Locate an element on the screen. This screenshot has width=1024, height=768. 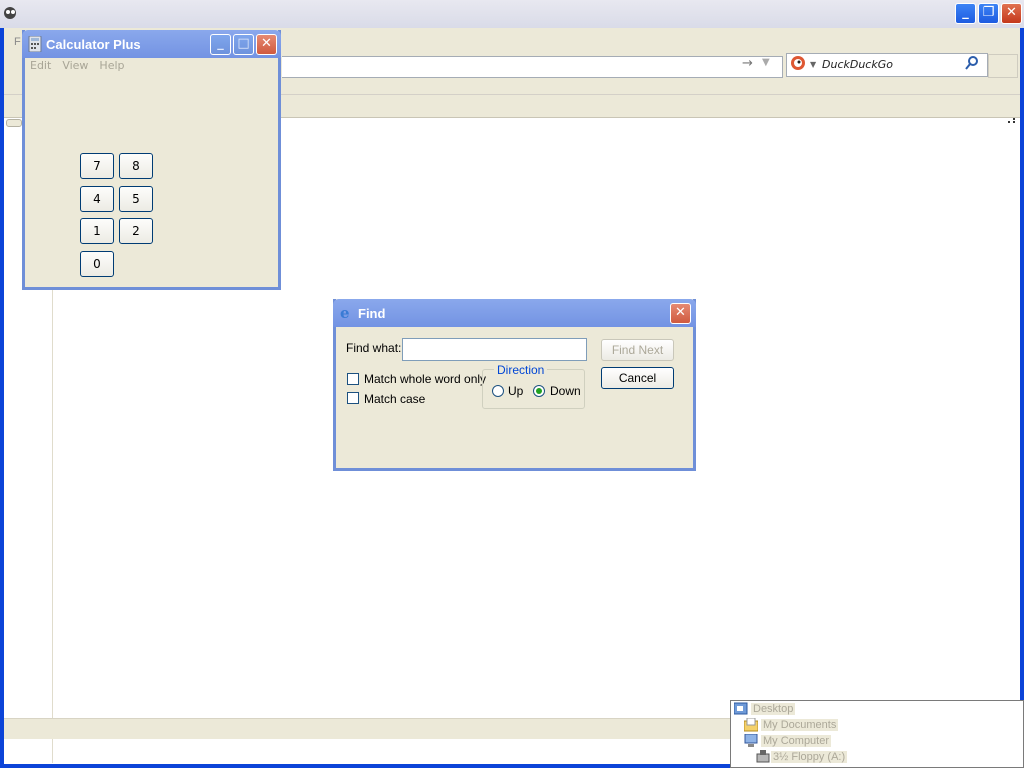
browser-close-button: ✕ is located at coordinates (1011, 13).